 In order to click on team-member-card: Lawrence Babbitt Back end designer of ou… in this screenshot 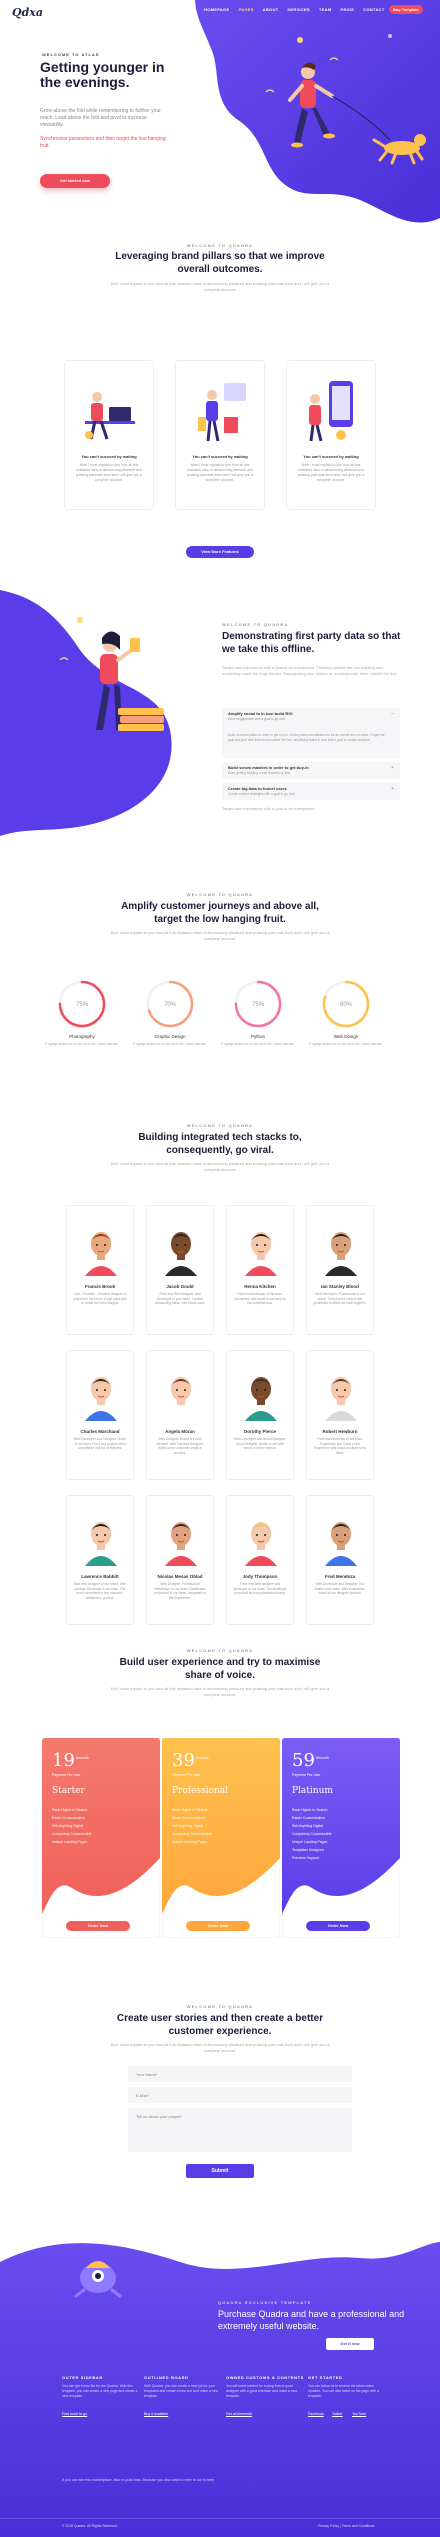, I will do `click(100, 1560)`.